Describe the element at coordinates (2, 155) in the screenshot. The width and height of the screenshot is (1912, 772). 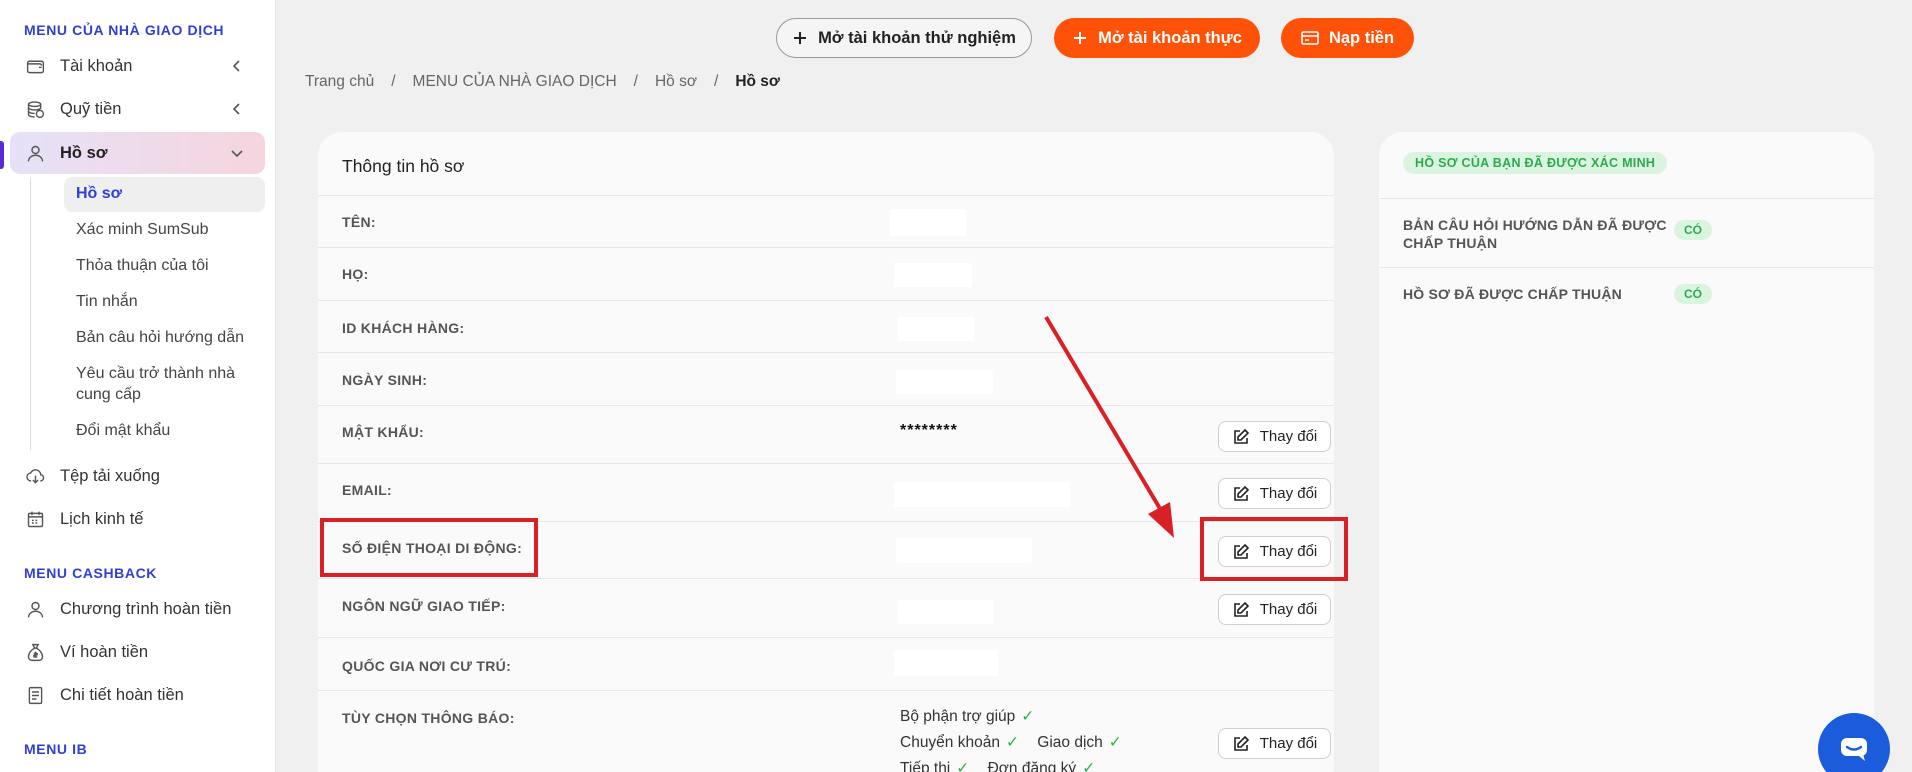
I see `active-indicator` at that location.